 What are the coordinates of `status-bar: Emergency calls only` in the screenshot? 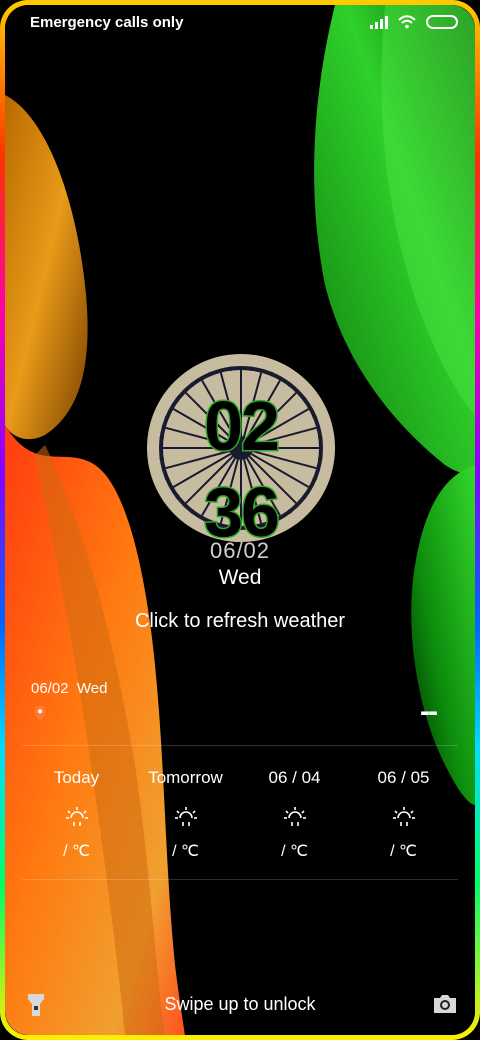 It's located at (244, 22).